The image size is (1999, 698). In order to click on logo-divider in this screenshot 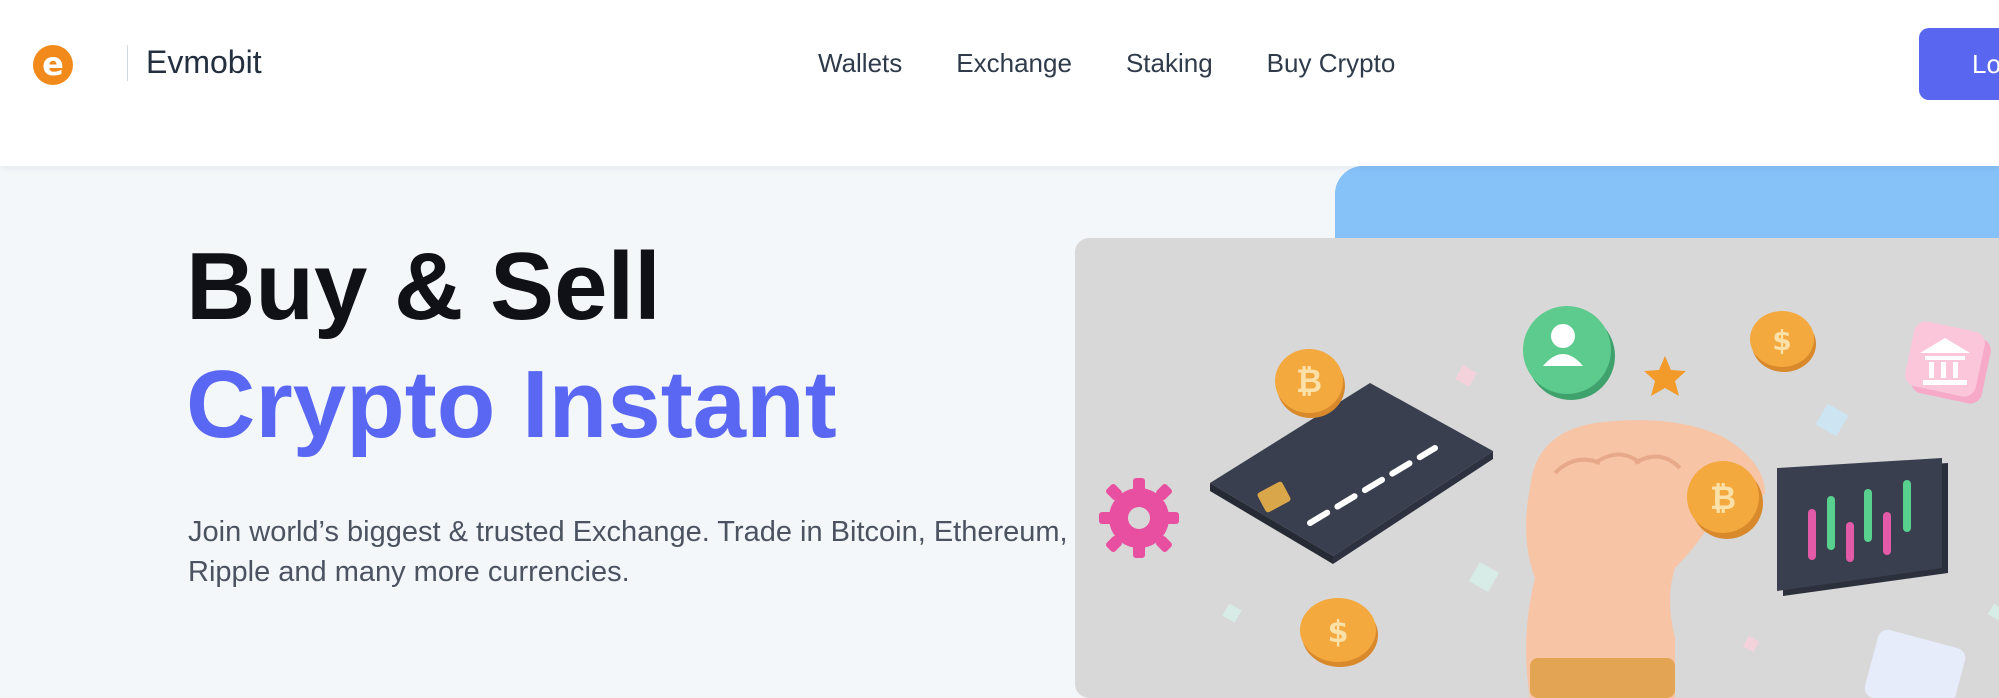, I will do `click(127, 63)`.